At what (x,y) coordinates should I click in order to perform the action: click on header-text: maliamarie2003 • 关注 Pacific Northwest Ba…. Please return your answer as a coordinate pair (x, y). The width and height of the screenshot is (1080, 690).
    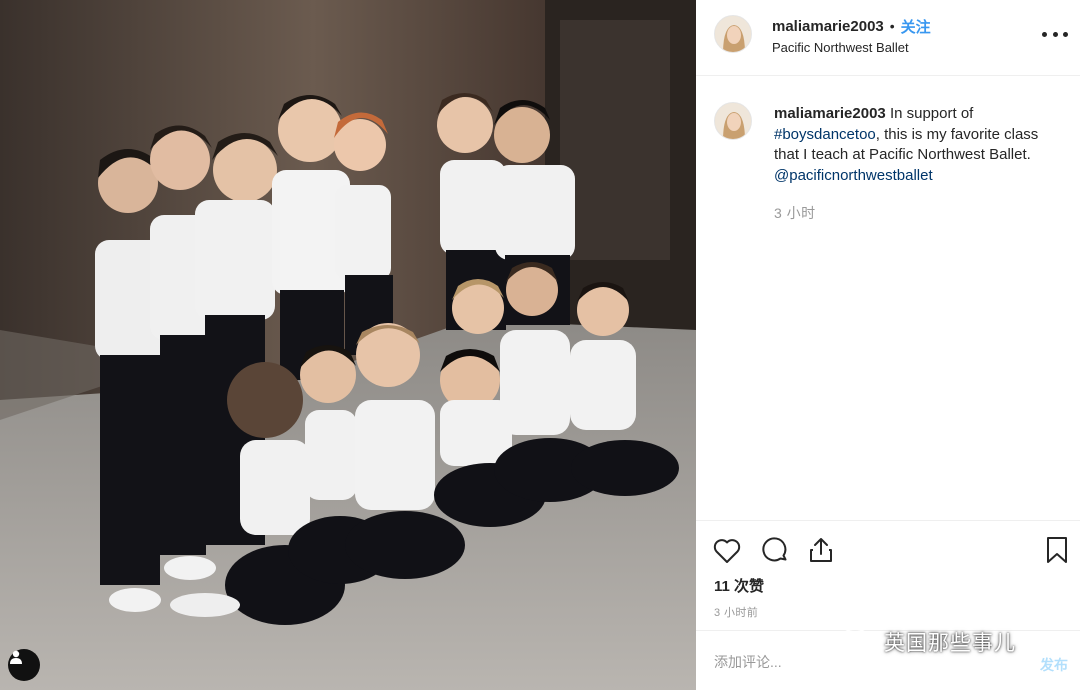
    Looking at the image, I should click on (851, 35).